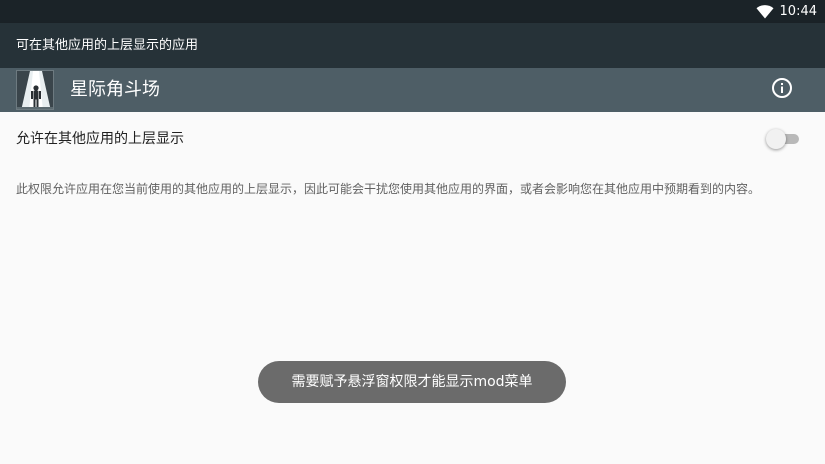 Image resolution: width=825 pixels, height=464 pixels. Describe the element at coordinates (100, 139) in the screenshot. I see `permission-label: 允许在其他应用的上层显示` at that location.